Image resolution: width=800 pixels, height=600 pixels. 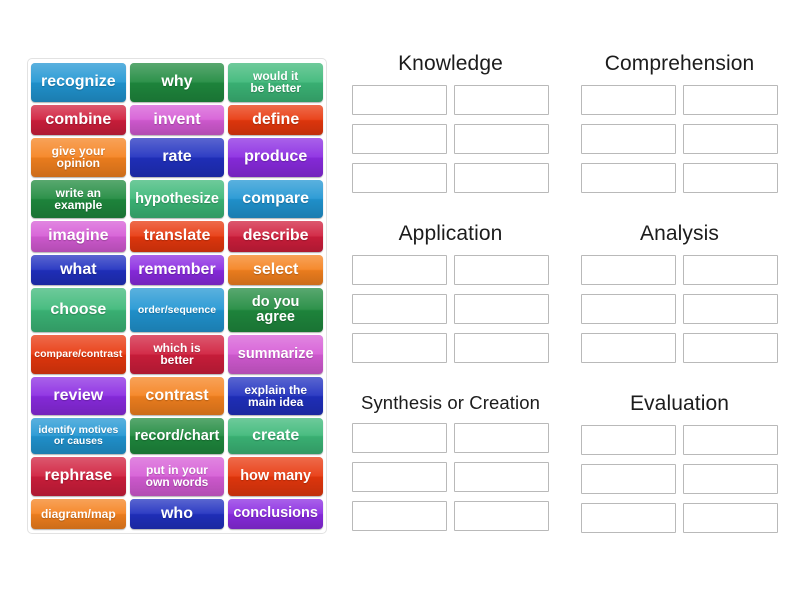 What do you see at coordinates (275, 236) in the screenshot?
I see `word-tile: describe` at bounding box center [275, 236].